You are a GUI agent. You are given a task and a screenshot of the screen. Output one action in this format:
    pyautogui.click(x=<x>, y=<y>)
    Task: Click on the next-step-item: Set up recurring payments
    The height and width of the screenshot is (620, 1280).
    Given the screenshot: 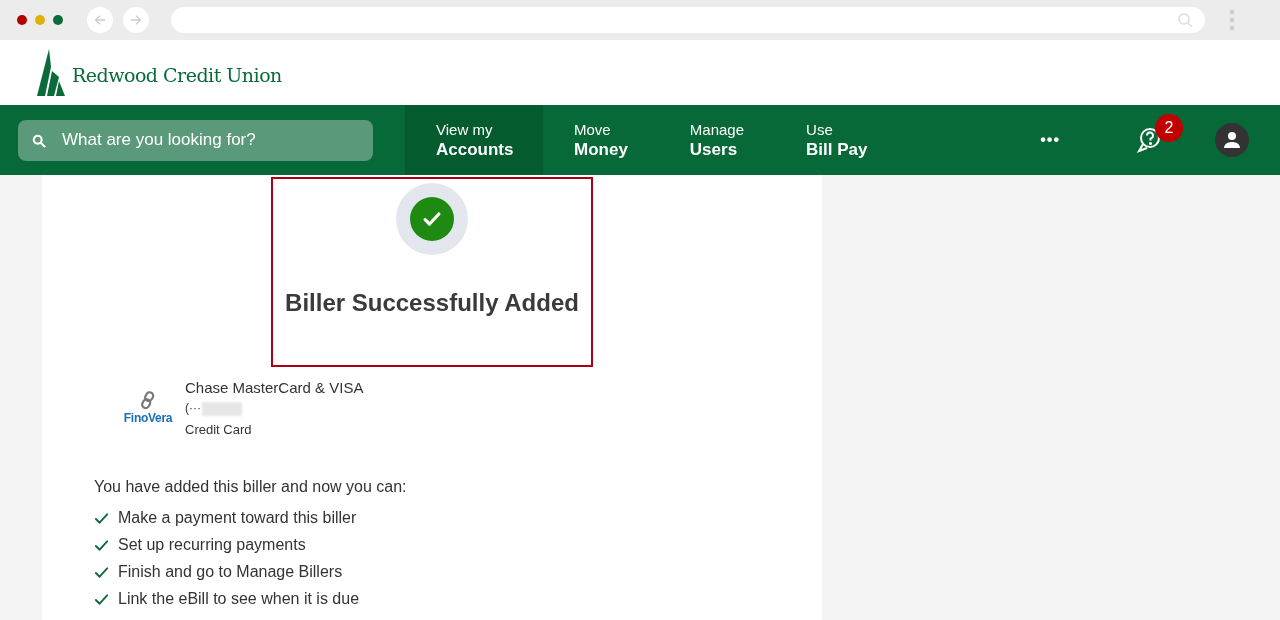 What is the action you would take?
    pyautogui.click(x=212, y=545)
    